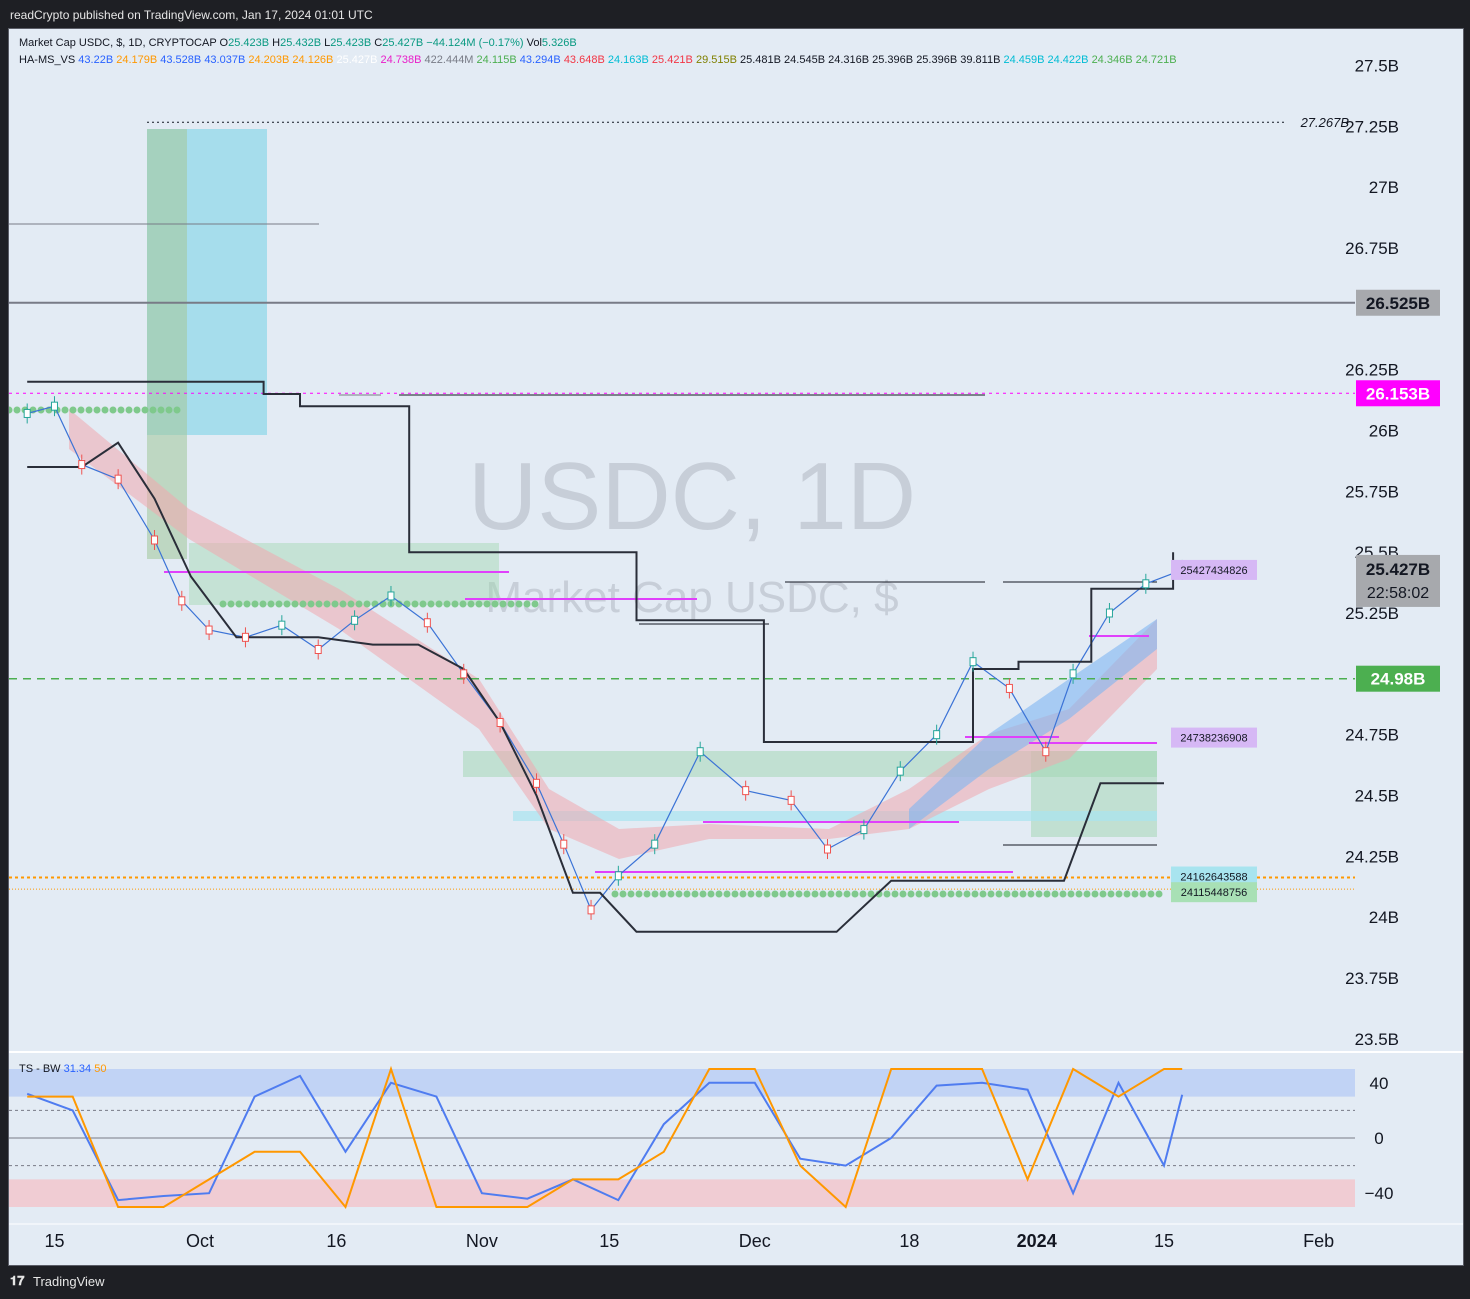  What do you see at coordinates (1372, 856) in the screenshot?
I see `price-tick-label: 24.25B` at bounding box center [1372, 856].